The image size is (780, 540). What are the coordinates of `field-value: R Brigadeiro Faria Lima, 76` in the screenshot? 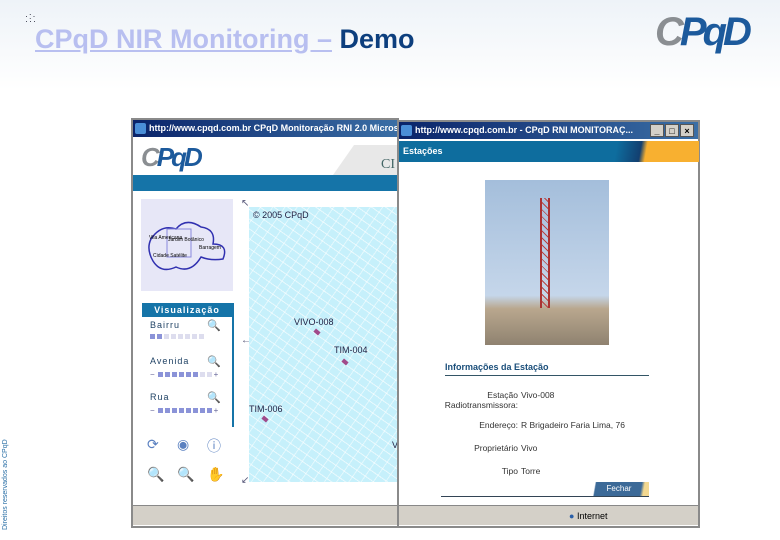 It's located at (573, 425).